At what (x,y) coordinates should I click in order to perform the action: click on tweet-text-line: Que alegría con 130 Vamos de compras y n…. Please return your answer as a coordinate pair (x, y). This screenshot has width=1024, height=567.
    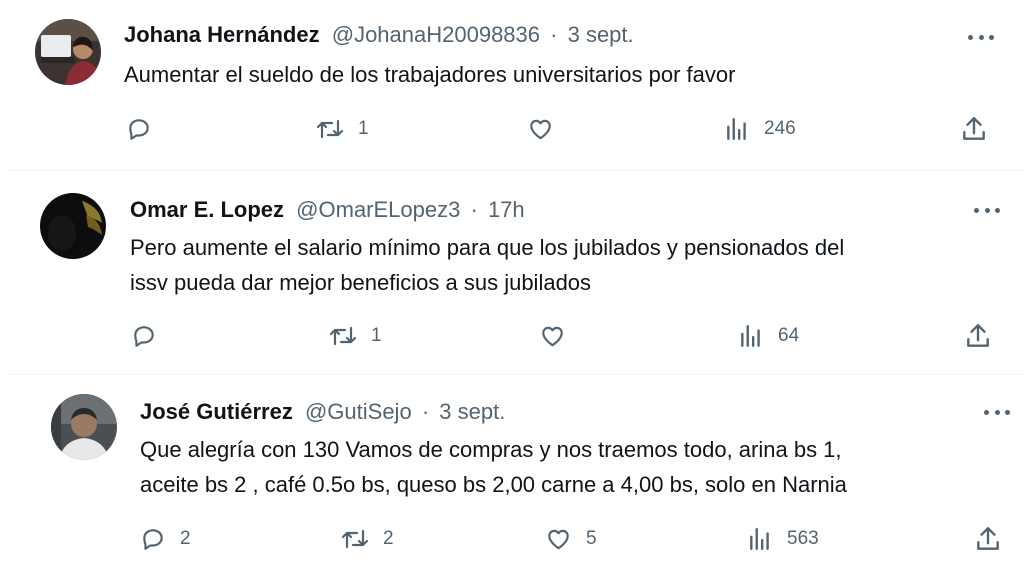
    Looking at the image, I should click on (491, 449).